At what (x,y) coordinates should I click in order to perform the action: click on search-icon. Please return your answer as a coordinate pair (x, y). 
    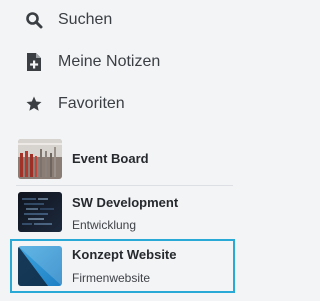
    Looking at the image, I should click on (34, 20).